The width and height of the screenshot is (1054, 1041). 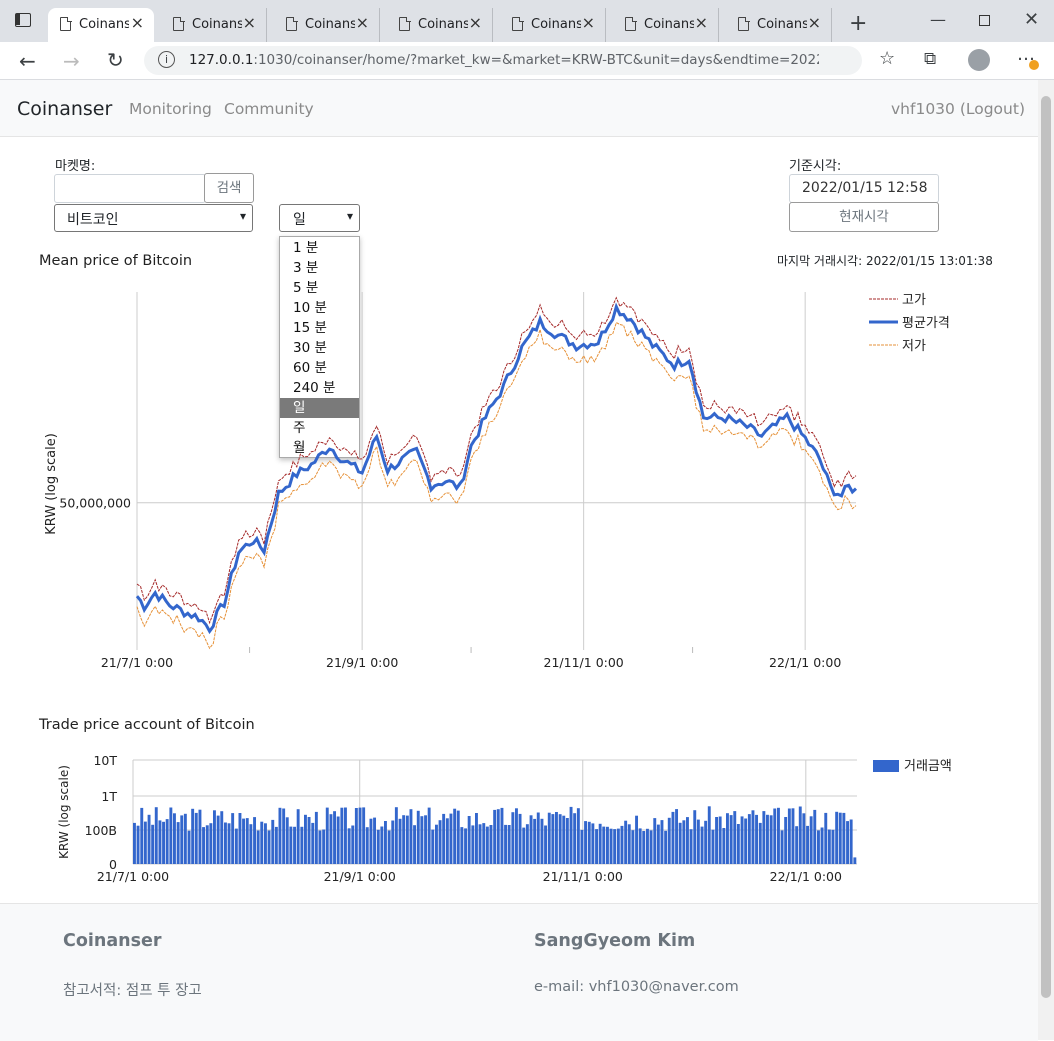 I want to click on volume-chart-title: Trade price account of Bitcoin, so click(x=147, y=725).